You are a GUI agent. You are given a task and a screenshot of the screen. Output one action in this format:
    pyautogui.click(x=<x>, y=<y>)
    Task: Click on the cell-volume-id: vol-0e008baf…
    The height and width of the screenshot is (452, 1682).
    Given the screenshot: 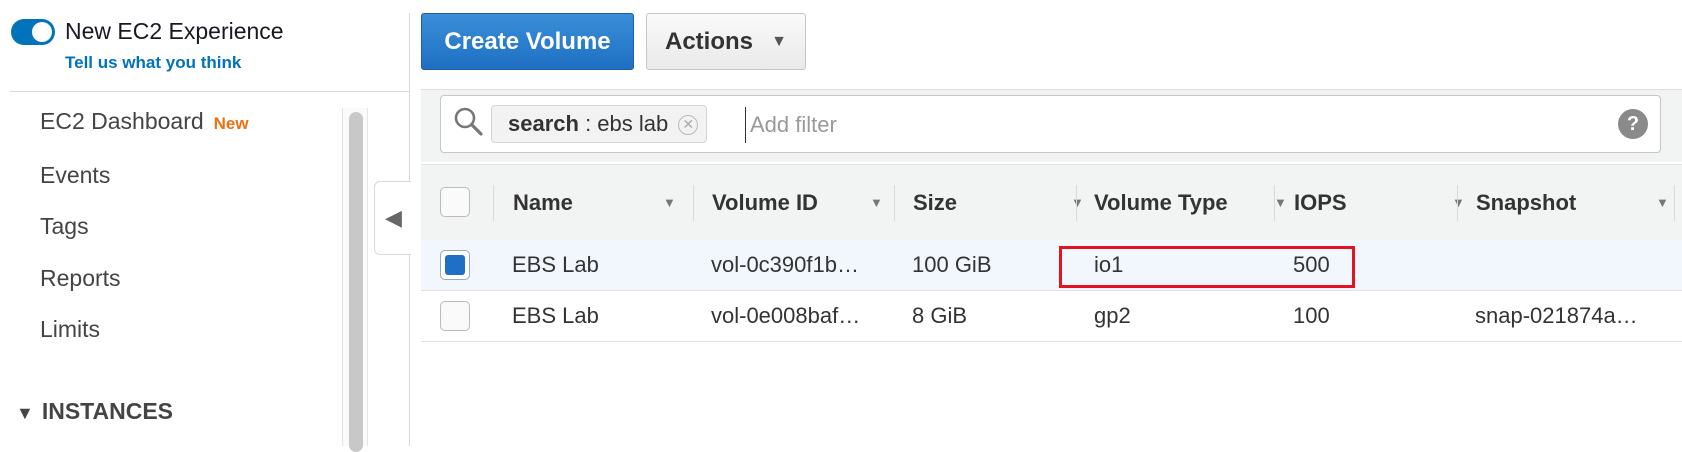 What is the action you would take?
    pyautogui.click(x=786, y=315)
    